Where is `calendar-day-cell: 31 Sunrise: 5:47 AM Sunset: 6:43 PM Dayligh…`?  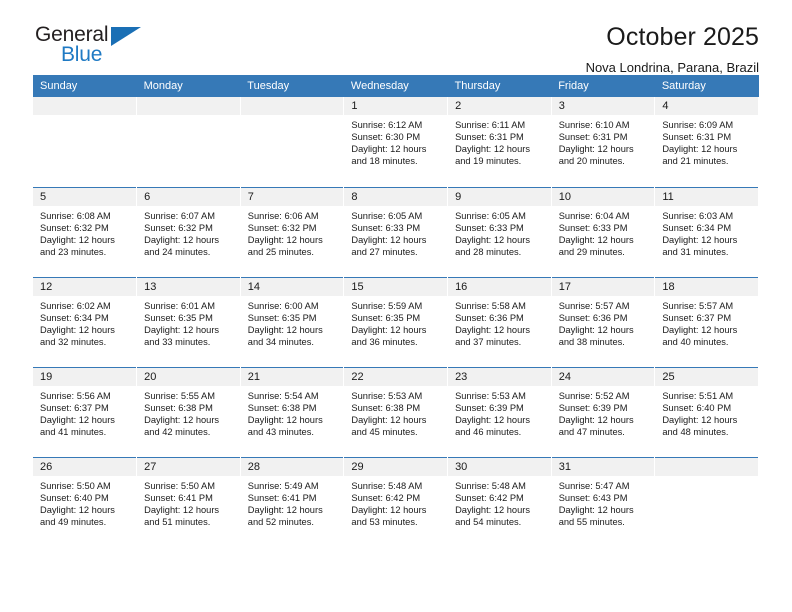 calendar-day-cell: 31 Sunrise: 5:47 AM Sunset: 6:43 PM Dayligh… is located at coordinates (603, 502).